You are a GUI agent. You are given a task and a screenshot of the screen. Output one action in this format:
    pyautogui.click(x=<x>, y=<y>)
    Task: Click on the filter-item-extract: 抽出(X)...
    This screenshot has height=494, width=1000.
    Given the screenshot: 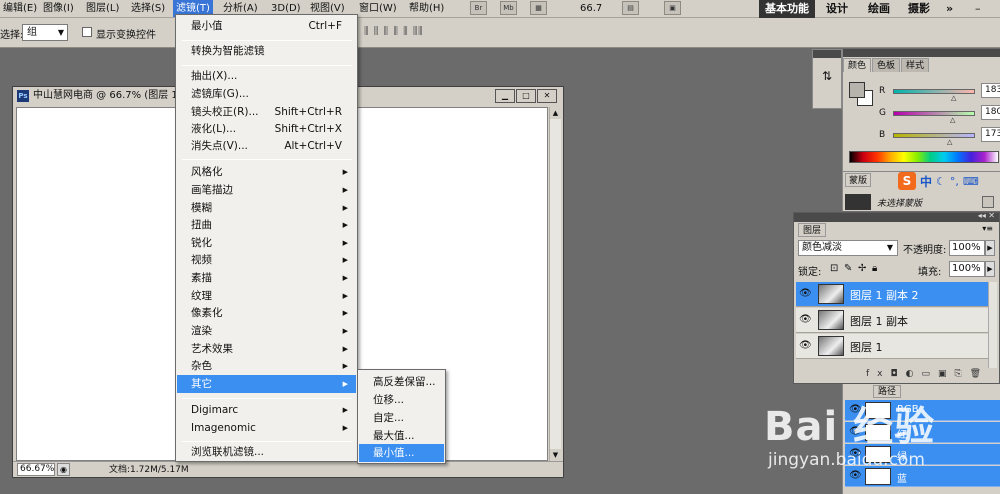 What is the action you would take?
    pyautogui.click(x=266, y=76)
    